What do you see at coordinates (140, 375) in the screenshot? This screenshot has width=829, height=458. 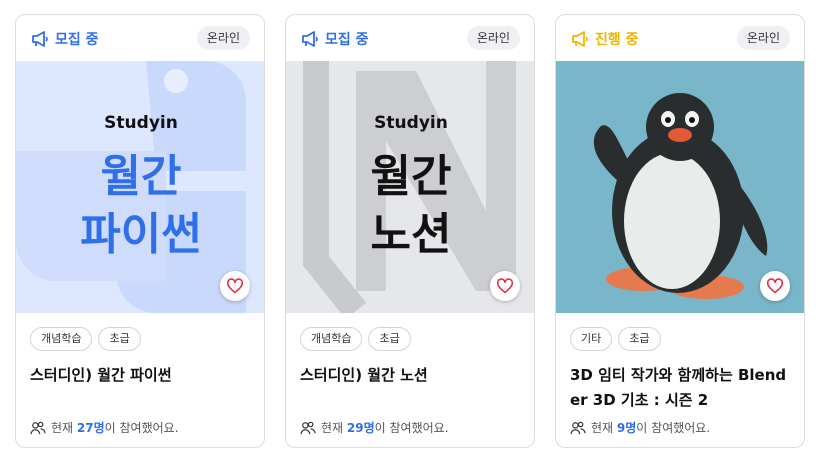 I see `card-title: 스터디인) 월간 파이썬` at bounding box center [140, 375].